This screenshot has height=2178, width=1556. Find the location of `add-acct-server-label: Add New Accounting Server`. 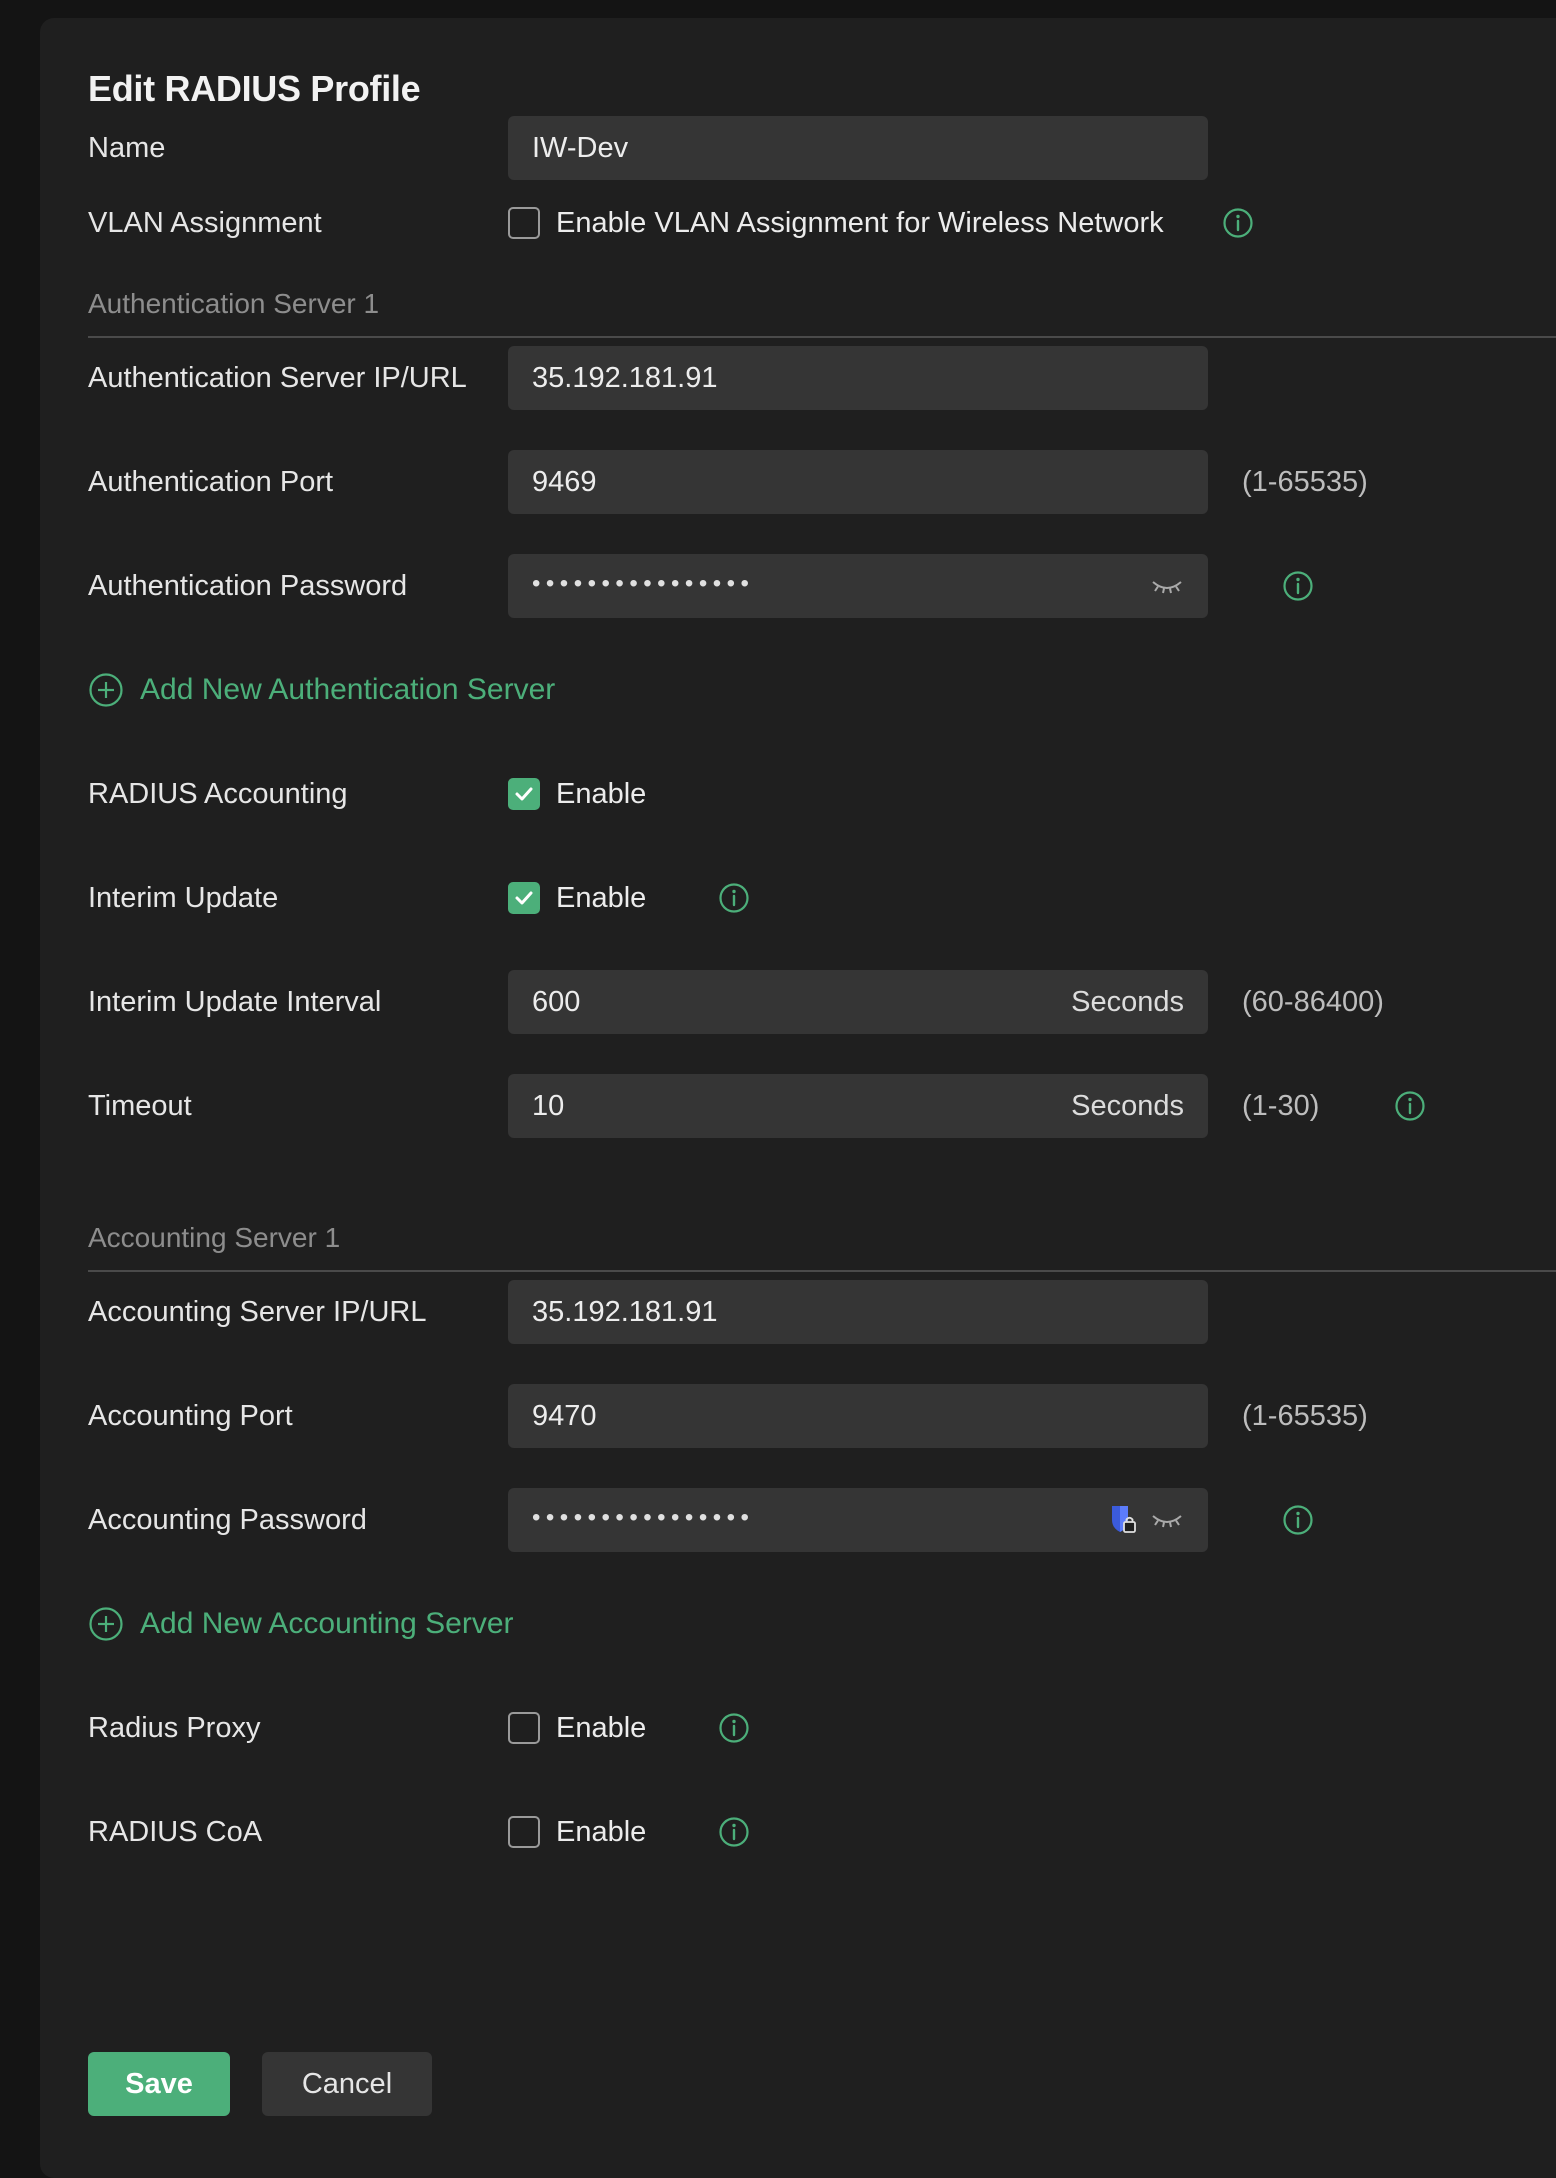

add-acct-server-label: Add New Accounting Server is located at coordinates (327, 1623).